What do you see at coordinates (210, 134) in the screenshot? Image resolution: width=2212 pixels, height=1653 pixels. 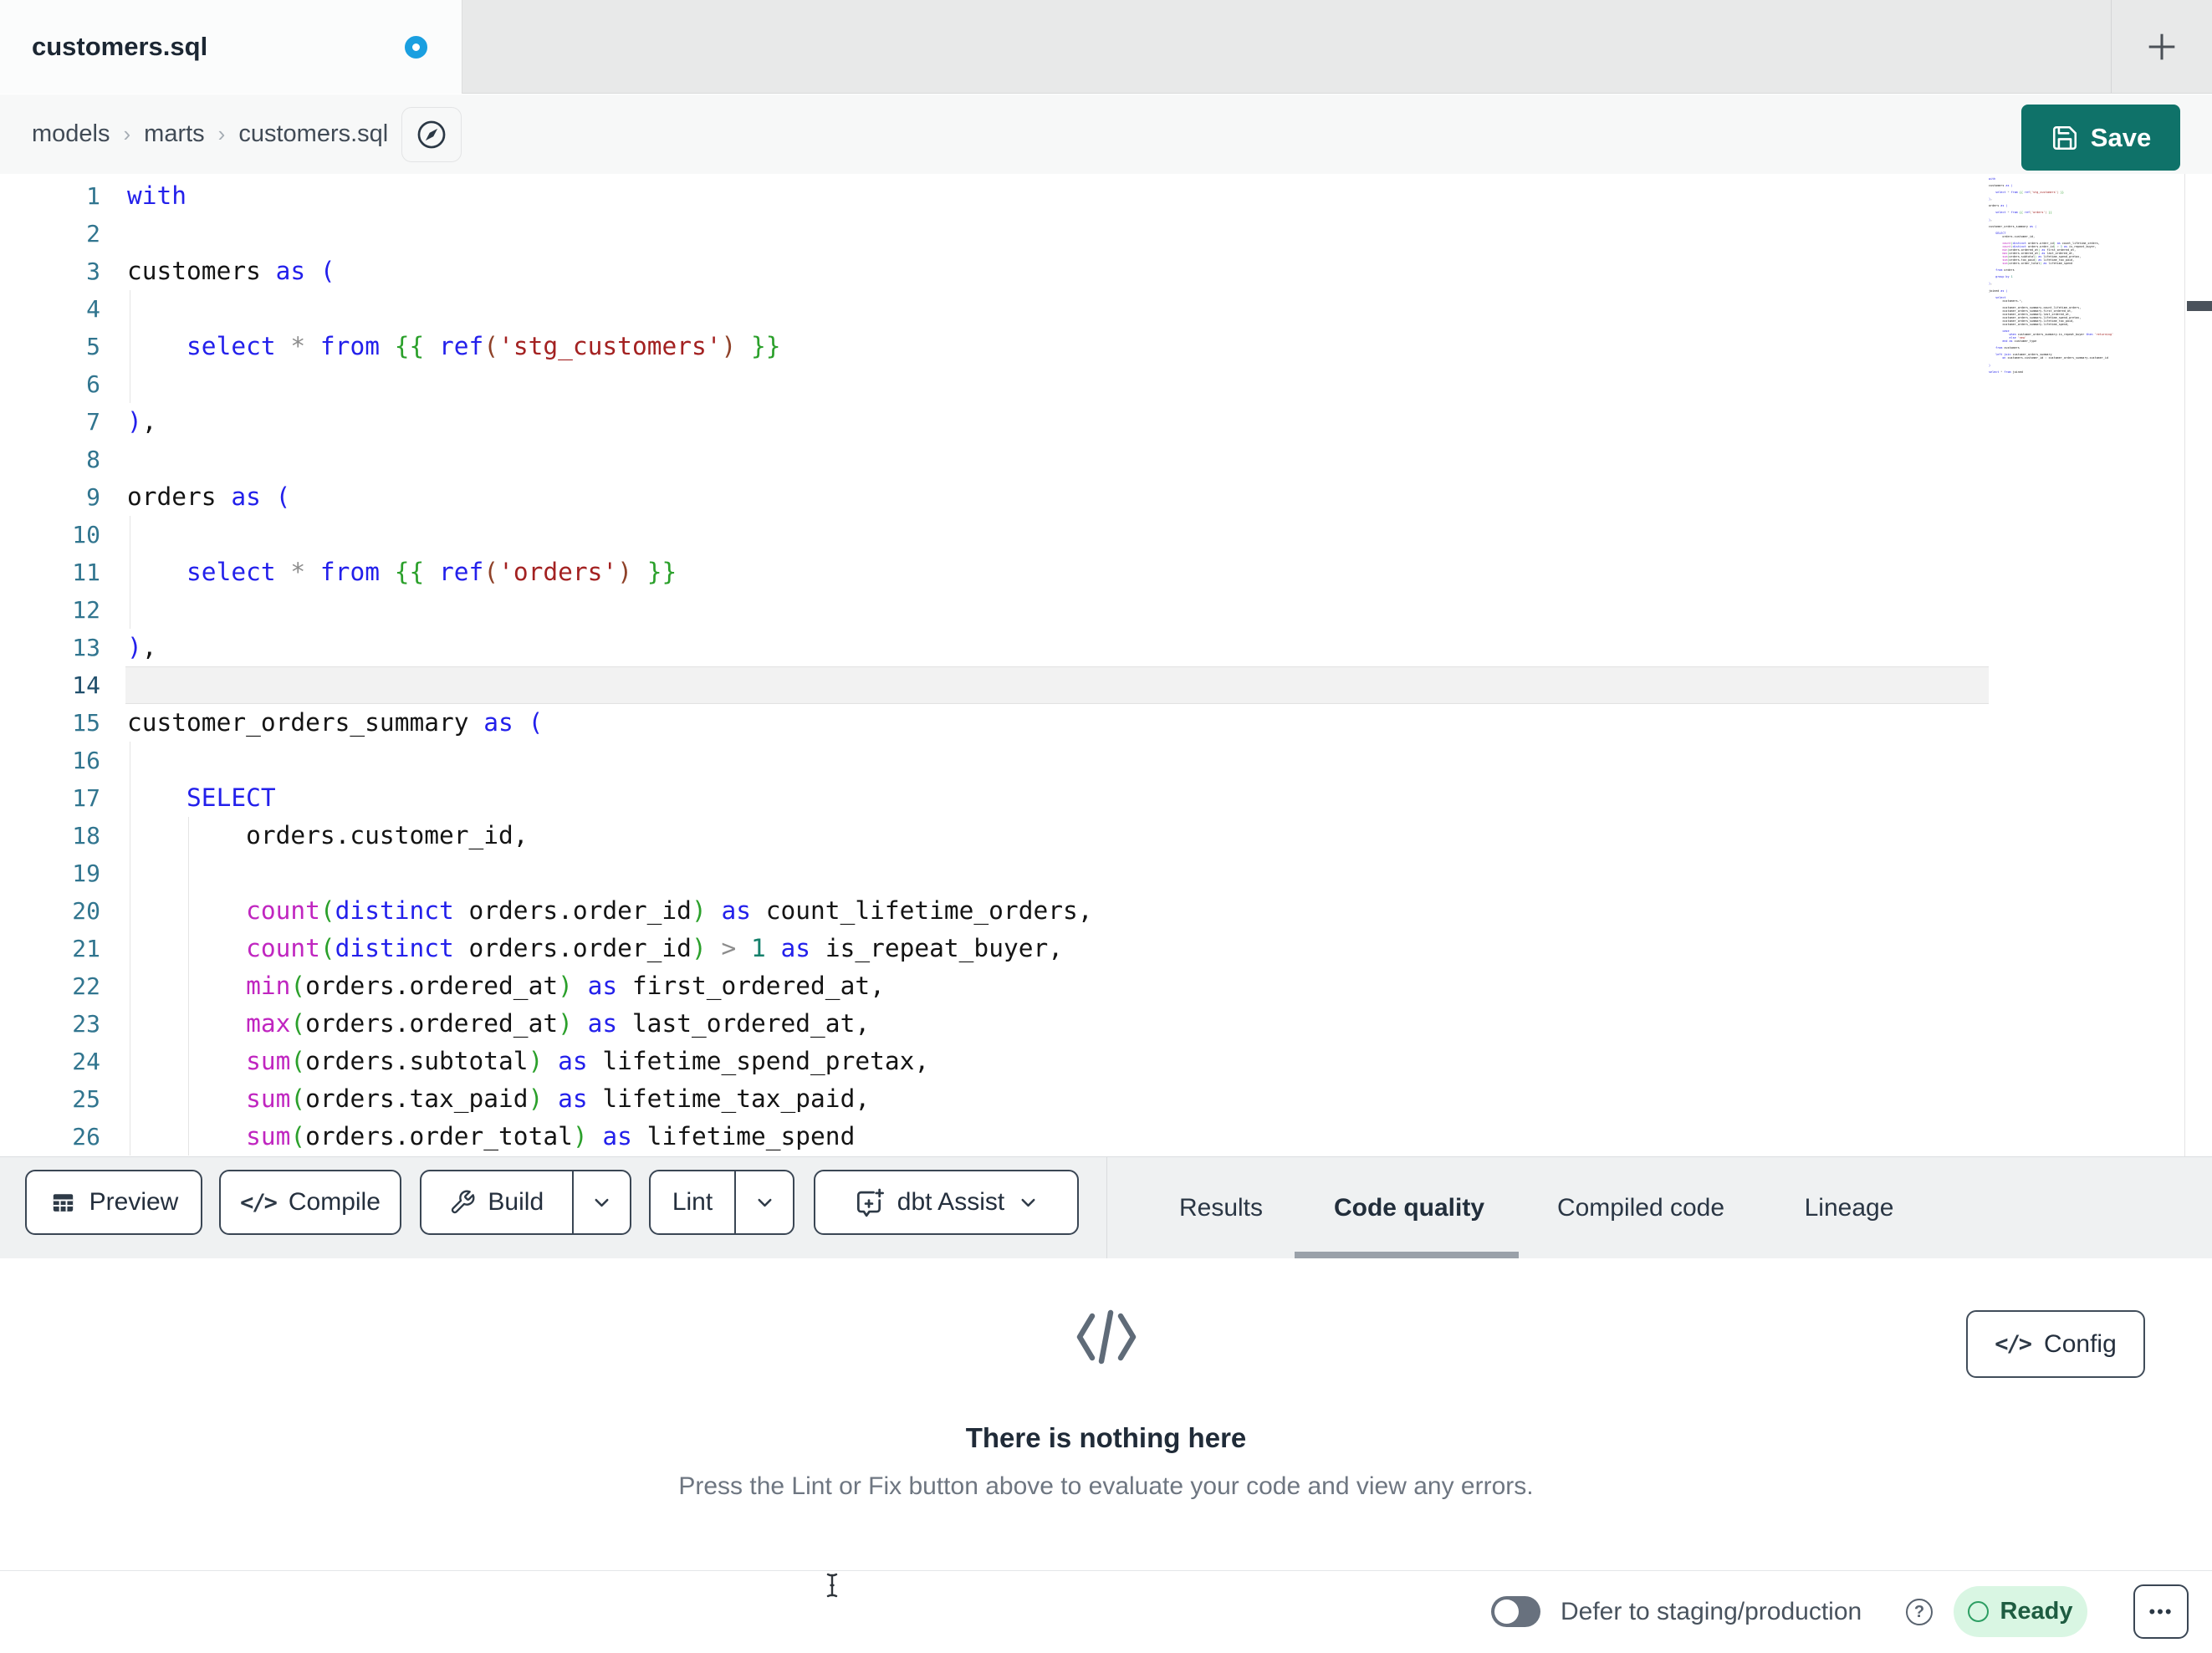 I see `breadcrumb: models › marts › customers.sql` at bounding box center [210, 134].